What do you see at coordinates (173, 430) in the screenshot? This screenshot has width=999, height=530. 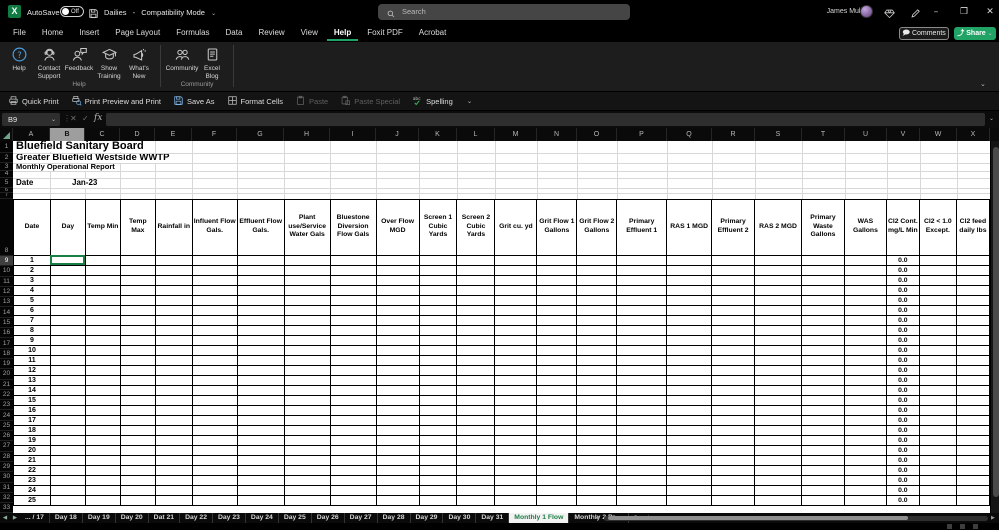 I see `cell-e26` at bounding box center [173, 430].